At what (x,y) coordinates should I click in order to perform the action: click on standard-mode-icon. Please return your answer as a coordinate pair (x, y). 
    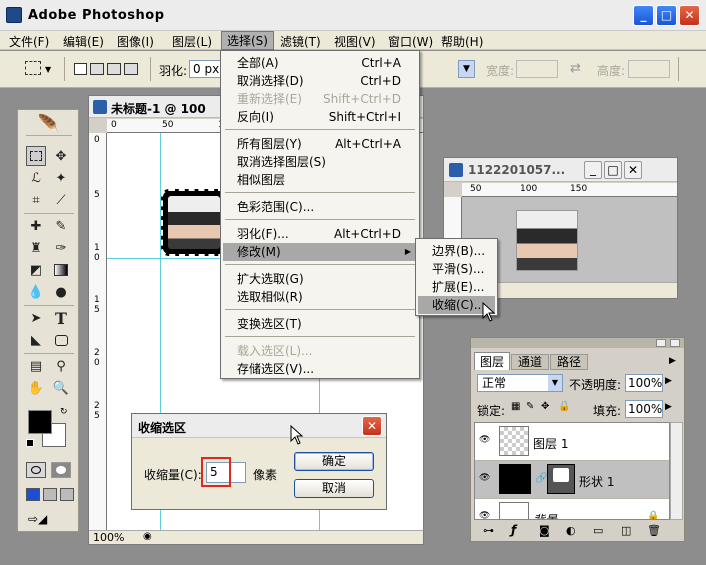
    Looking at the image, I should click on (36, 470).